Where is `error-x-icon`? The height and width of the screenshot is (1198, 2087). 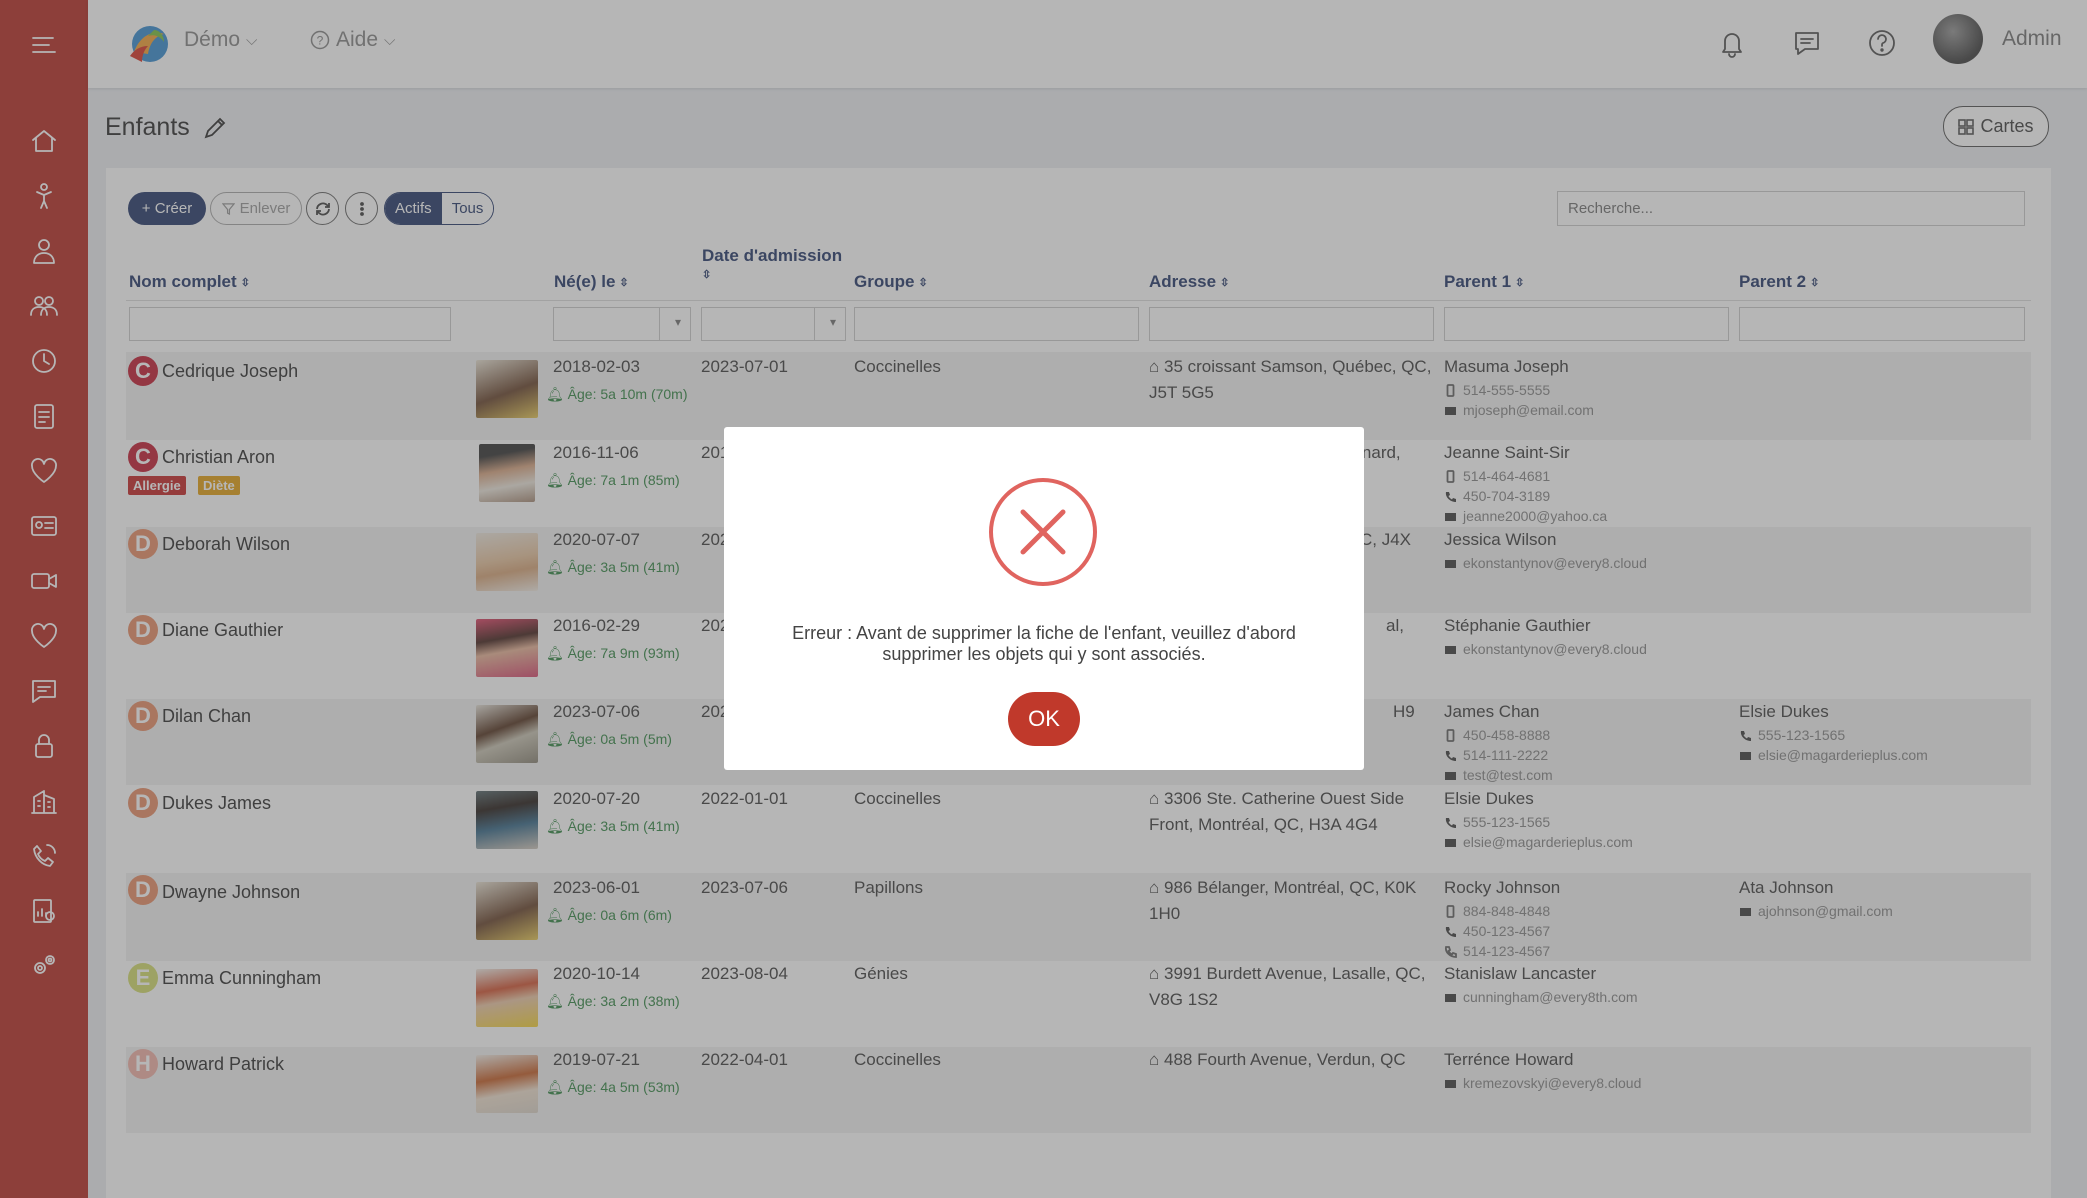 error-x-icon is located at coordinates (1043, 532).